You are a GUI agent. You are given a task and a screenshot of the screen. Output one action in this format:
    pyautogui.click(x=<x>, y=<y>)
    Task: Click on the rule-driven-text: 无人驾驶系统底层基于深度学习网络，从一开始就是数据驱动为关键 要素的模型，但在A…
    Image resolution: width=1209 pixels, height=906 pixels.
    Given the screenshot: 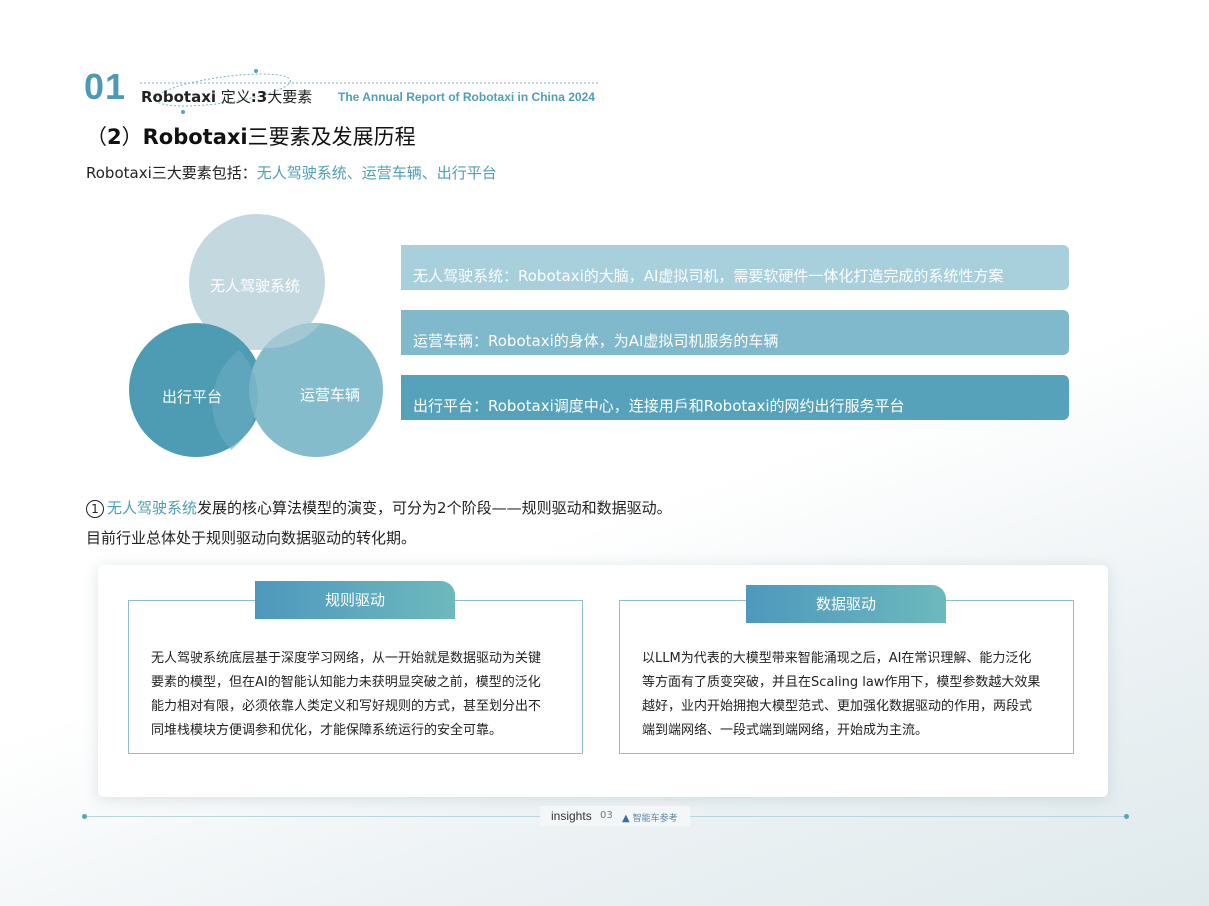 What is the action you would take?
    pyautogui.click(x=346, y=694)
    